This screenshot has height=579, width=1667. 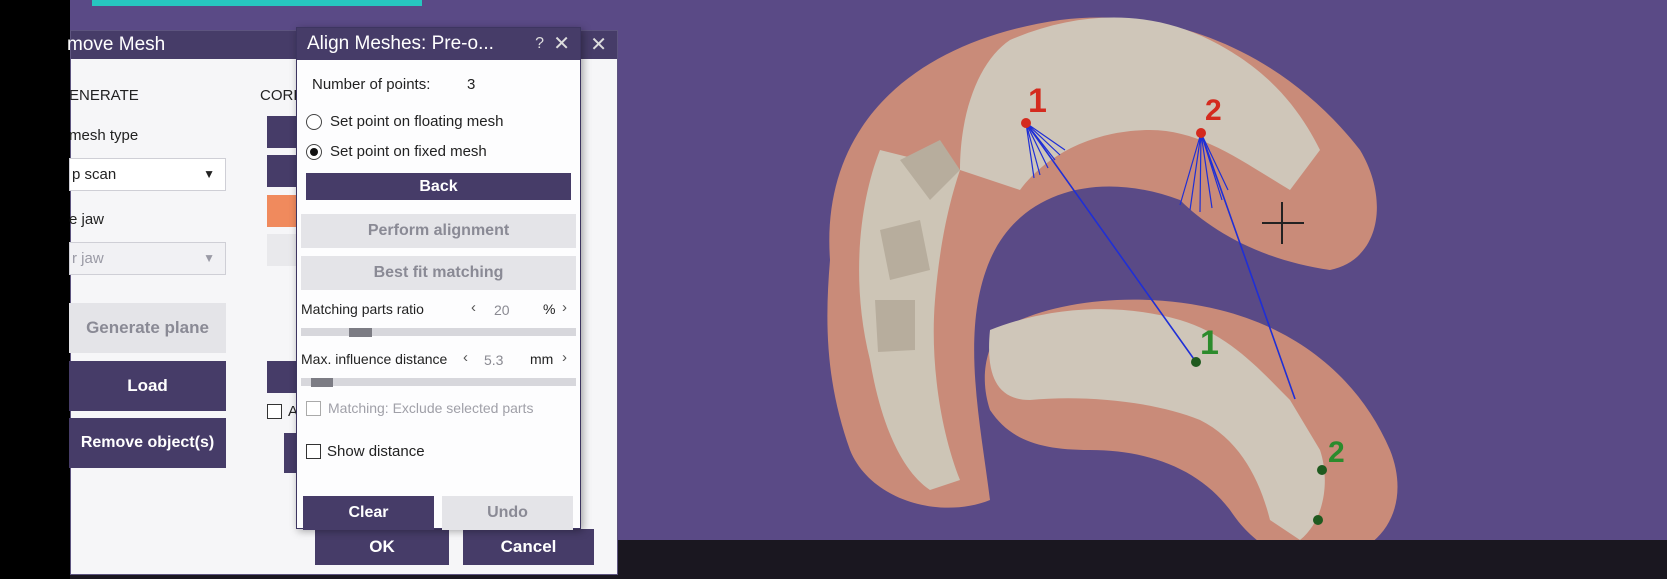 I want to click on remove-objects-button: Remove object(s), so click(x=147, y=443).